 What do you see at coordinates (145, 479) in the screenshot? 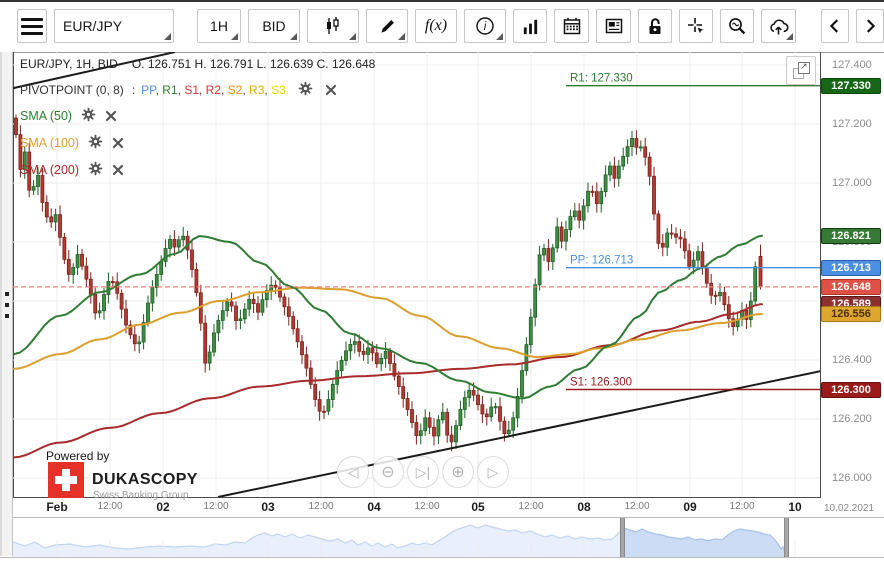
I see `brand-name: DUKASCOPY` at bounding box center [145, 479].